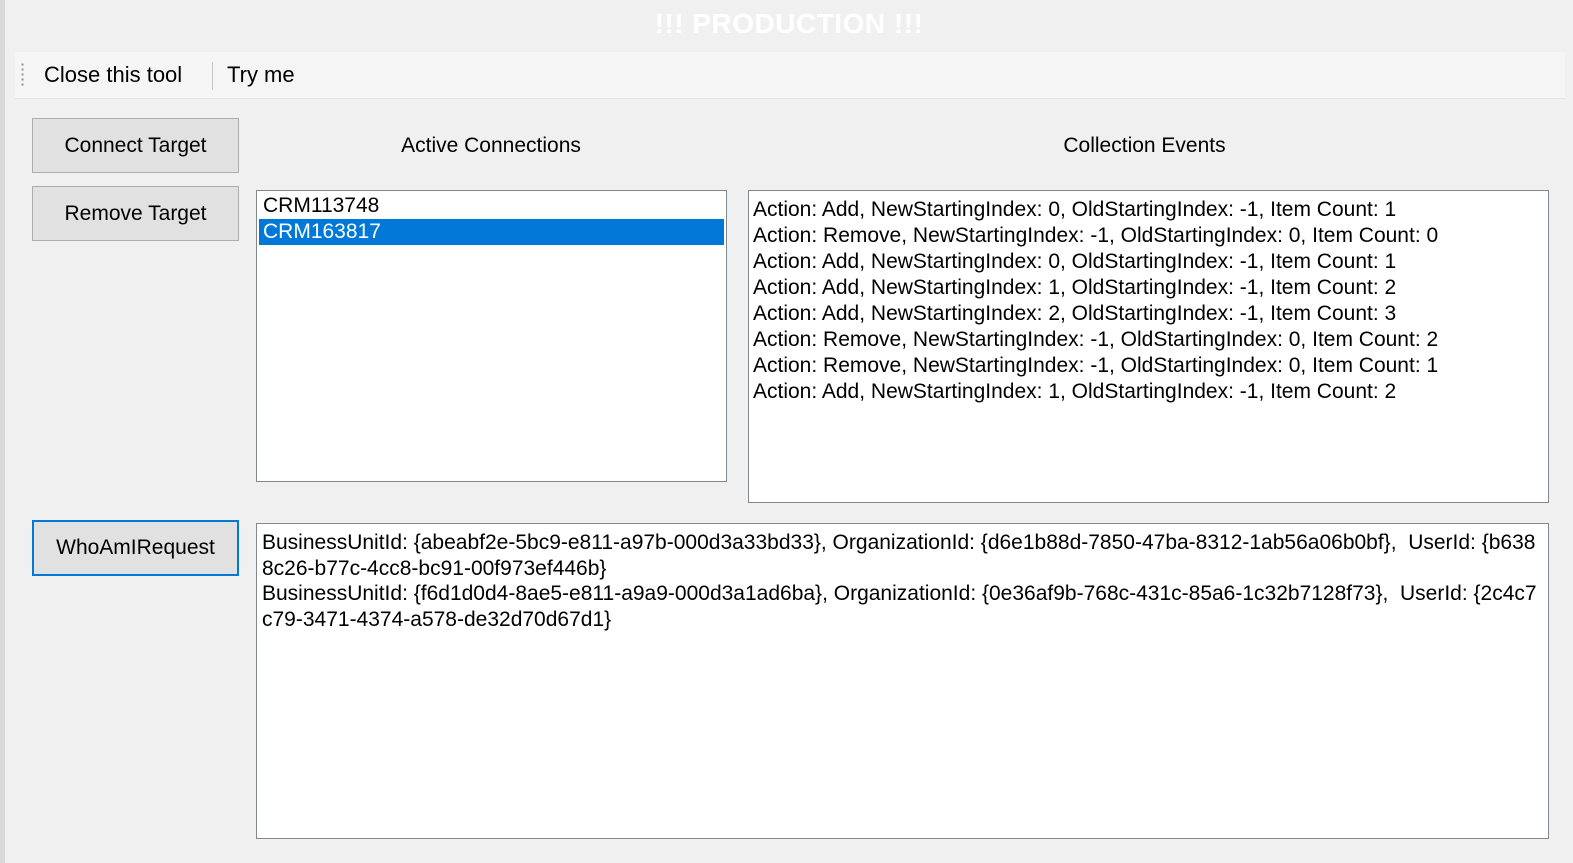  What do you see at coordinates (2, 431) in the screenshot?
I see `window-left-edge` at bounding box center [2, 431].